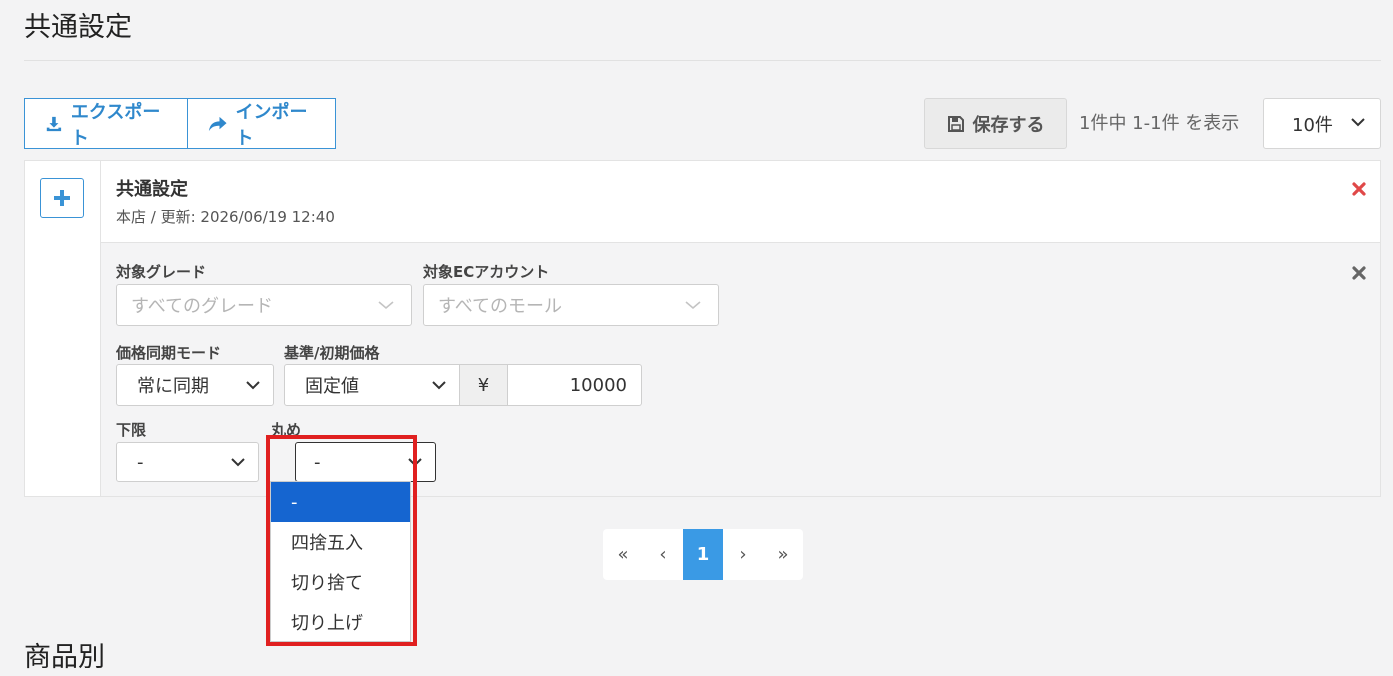 The height and width of the screenshot is (676, 1393). Describe the element at coordinates (955, 123) in the screenshot. I see `floppy-disk-icon` at that location.